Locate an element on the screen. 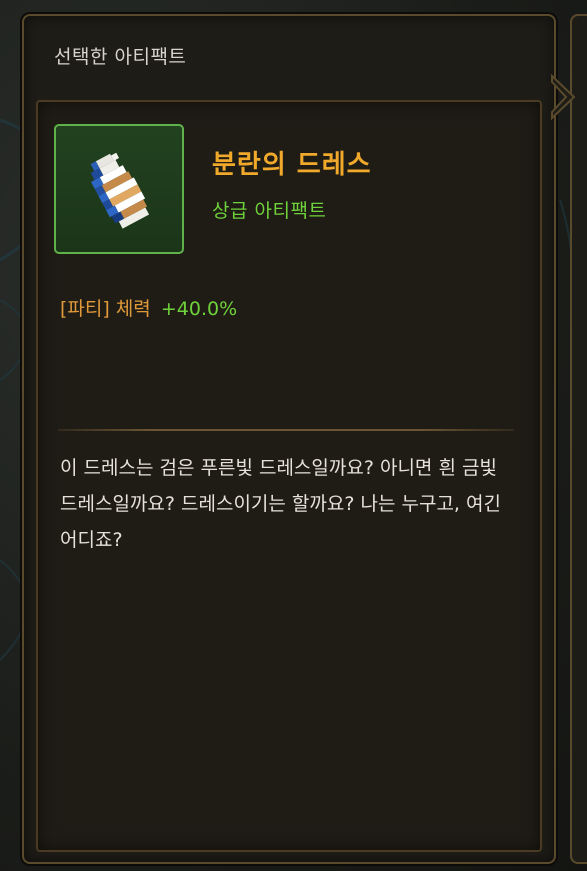 The width and height of the screenshot is (587, 871). artifact-name: 분란의 드레스 is located at coordinates (292, 165).